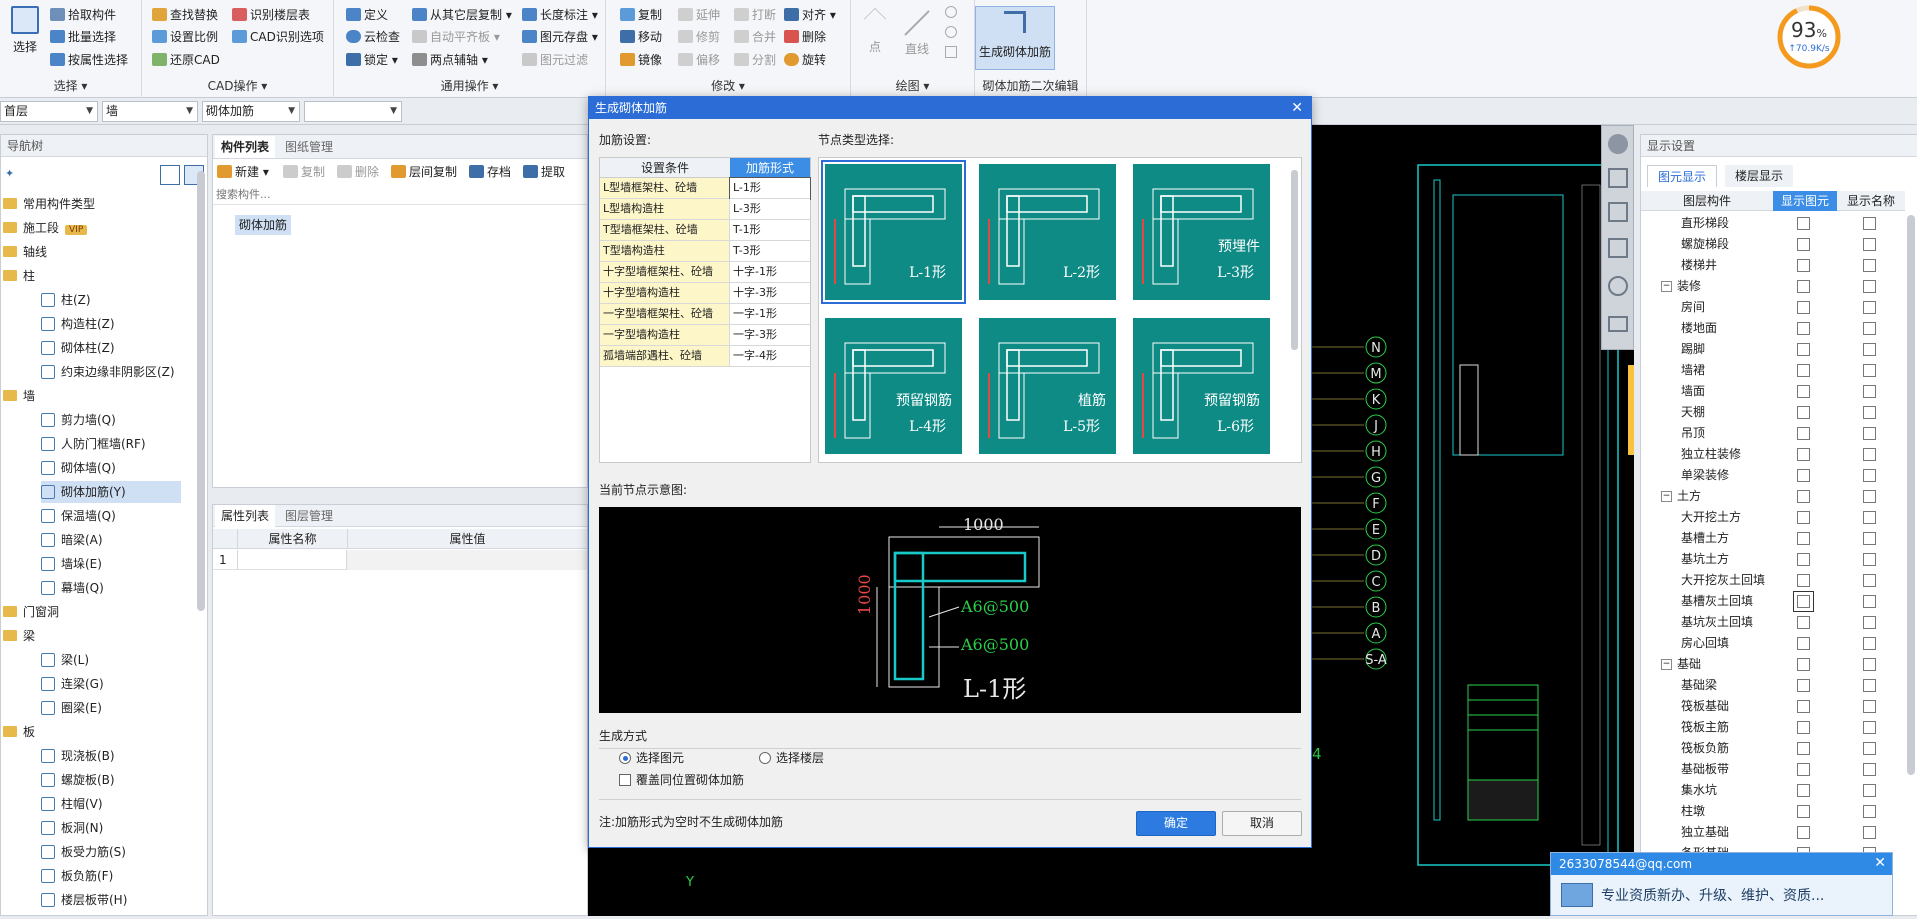 The image size is (1917, 919). What do you see at coordinates (292, 560) in the screenshot?
I see `prop-name-cell` at bounding box center [292, 560].